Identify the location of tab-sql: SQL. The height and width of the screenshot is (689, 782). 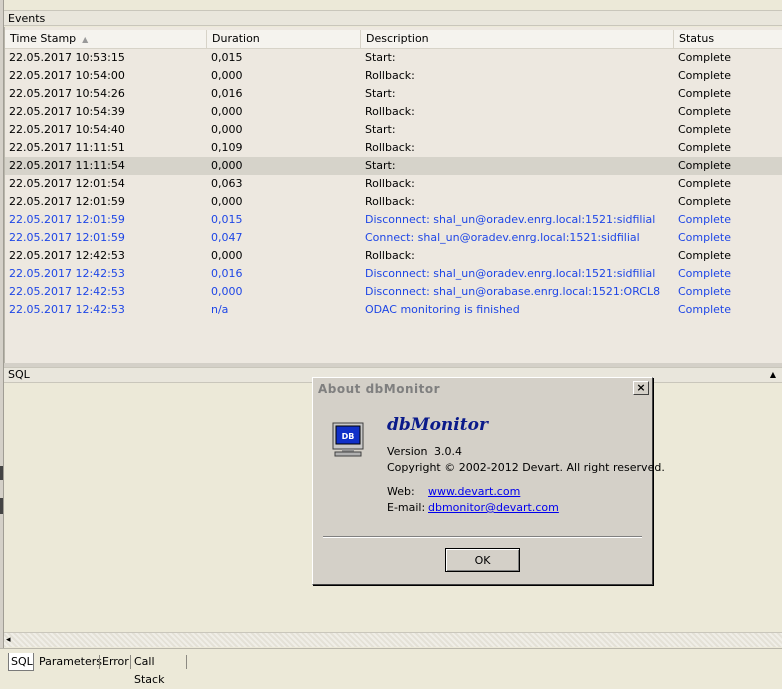
(21, 662).